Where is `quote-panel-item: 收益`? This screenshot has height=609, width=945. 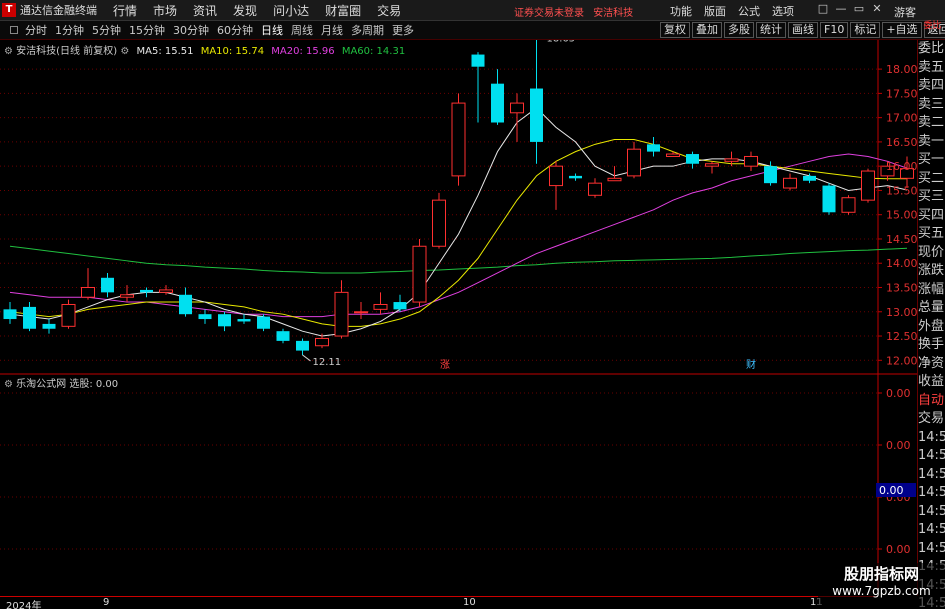 quote-panel-item: 收益 is located at coordinates (931, 382).